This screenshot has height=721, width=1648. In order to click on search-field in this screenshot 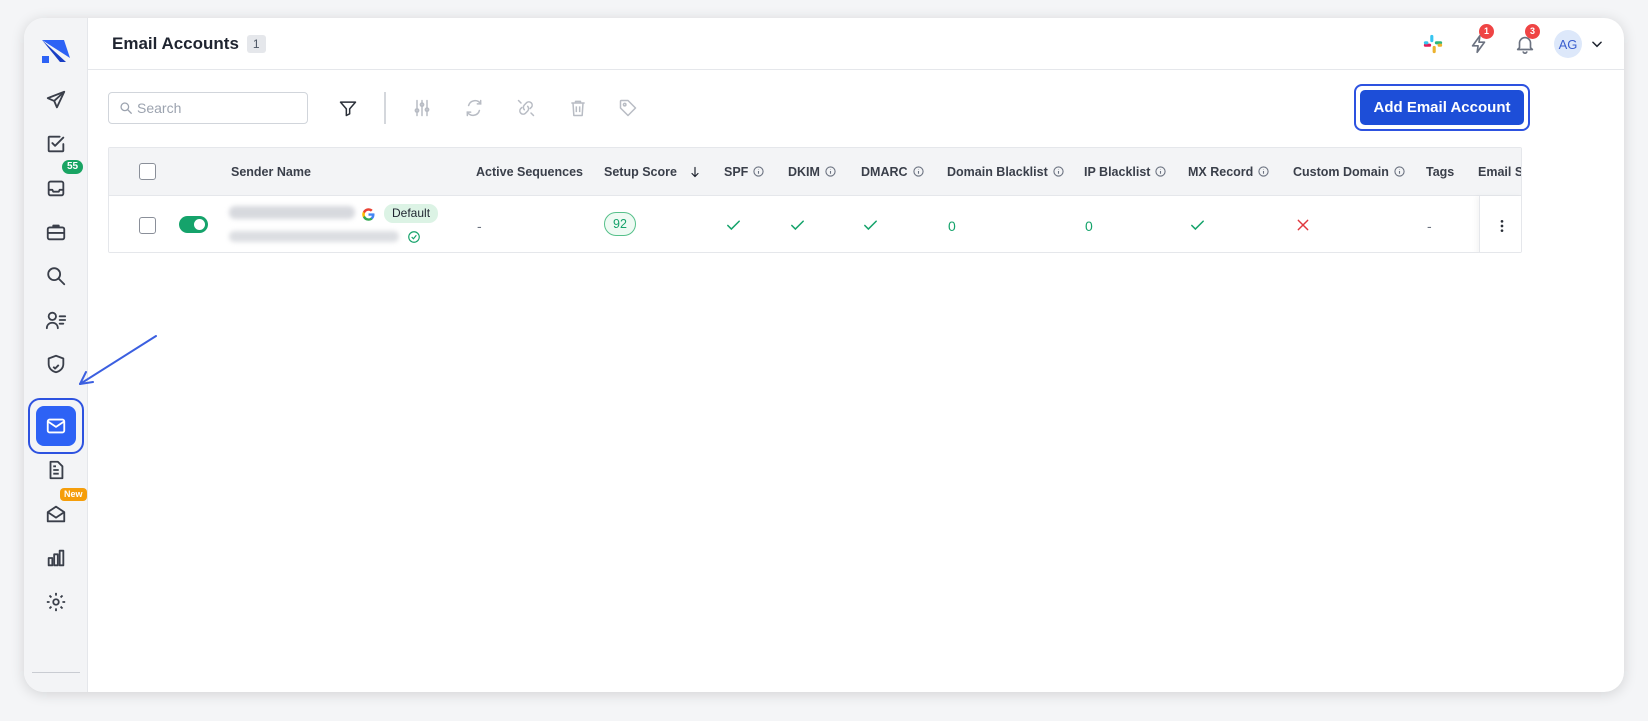, I will do `click(208, 108)`.